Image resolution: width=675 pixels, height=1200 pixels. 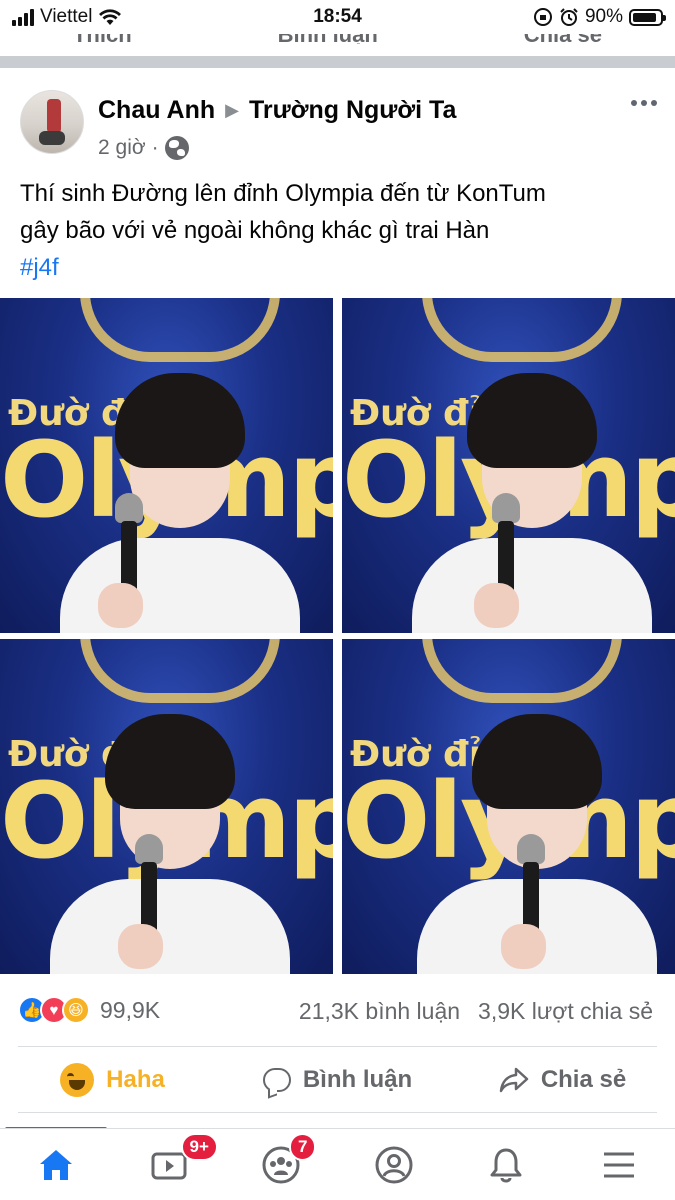 I want to click on more-options-icon, so click(x=644, y=103).